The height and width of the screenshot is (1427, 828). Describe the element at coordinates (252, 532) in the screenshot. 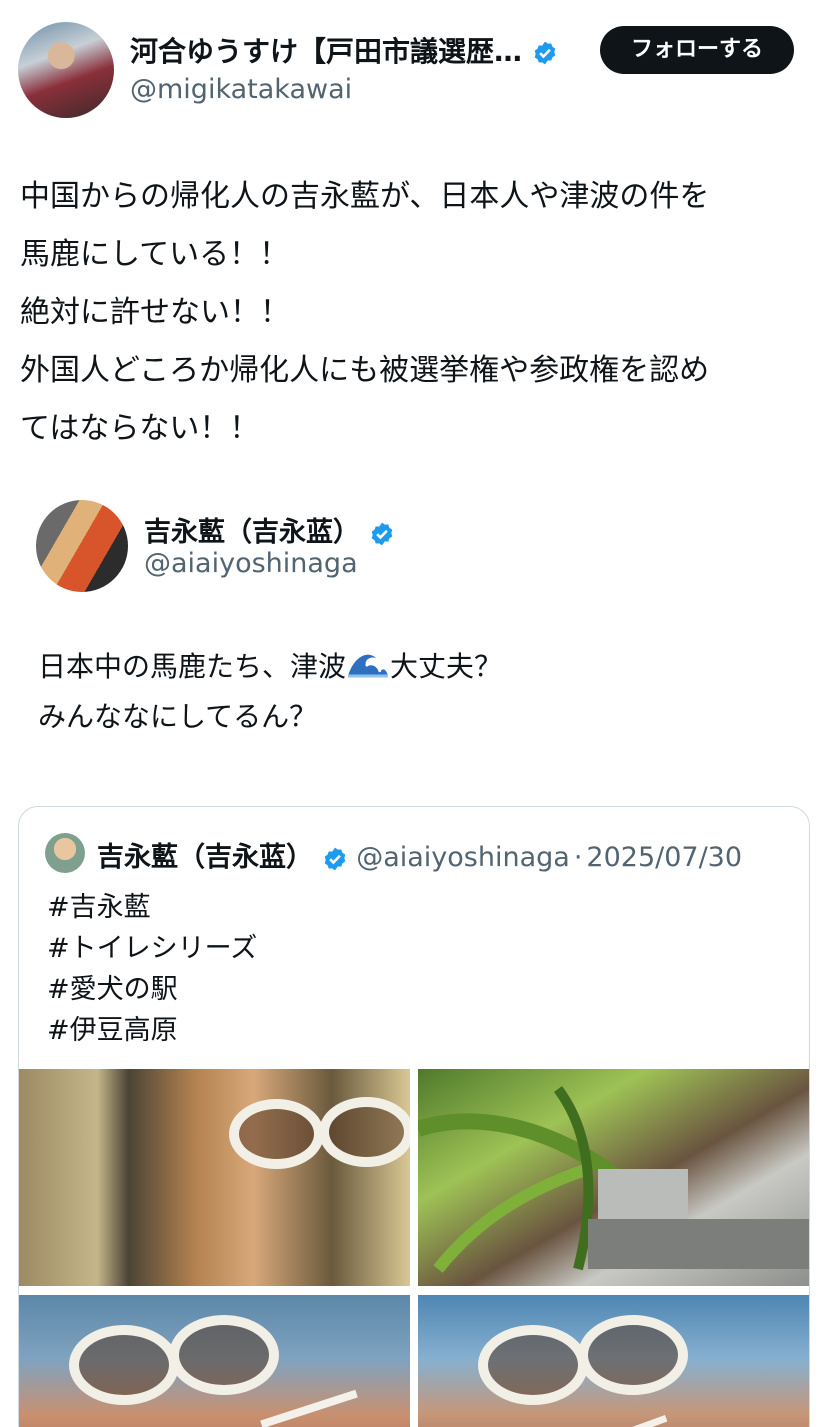

I see `quoted-author-name: 吉永藍（吉永蓝）` at that location.